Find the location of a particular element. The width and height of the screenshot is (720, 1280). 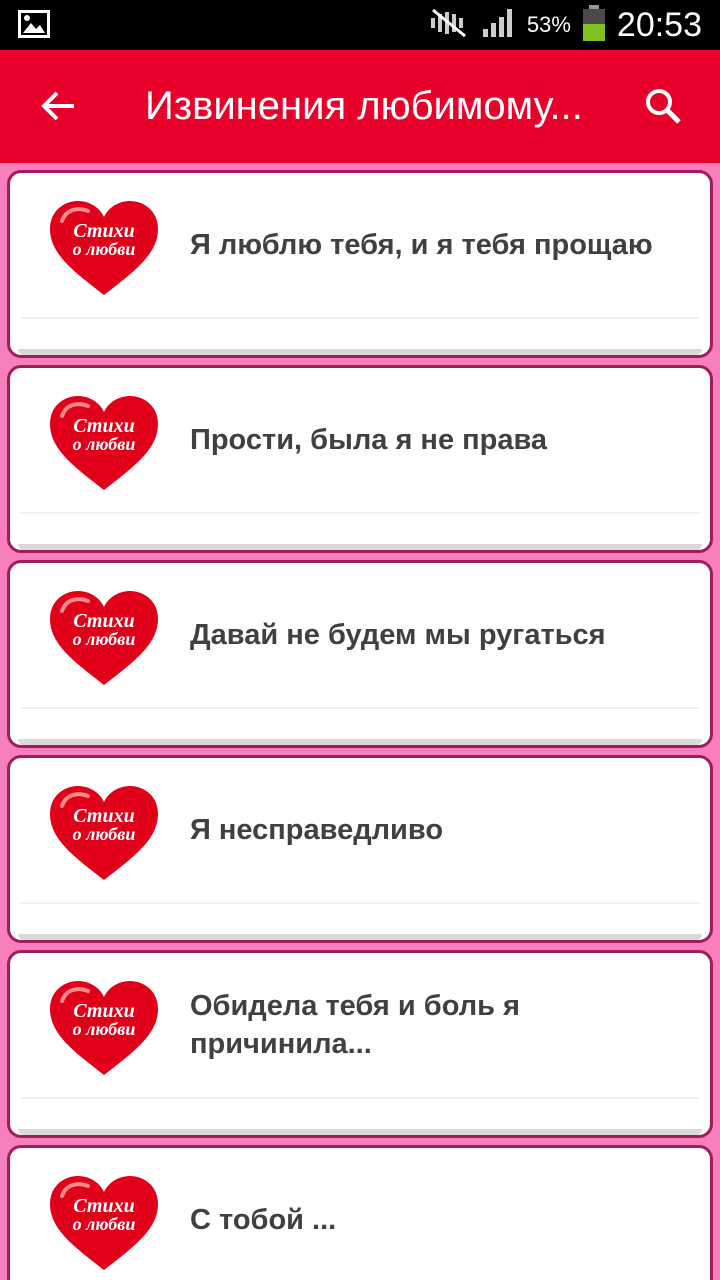

list-item: Стихи о любви Давай не будем мы ругаться is located at coordinates (360, 654).